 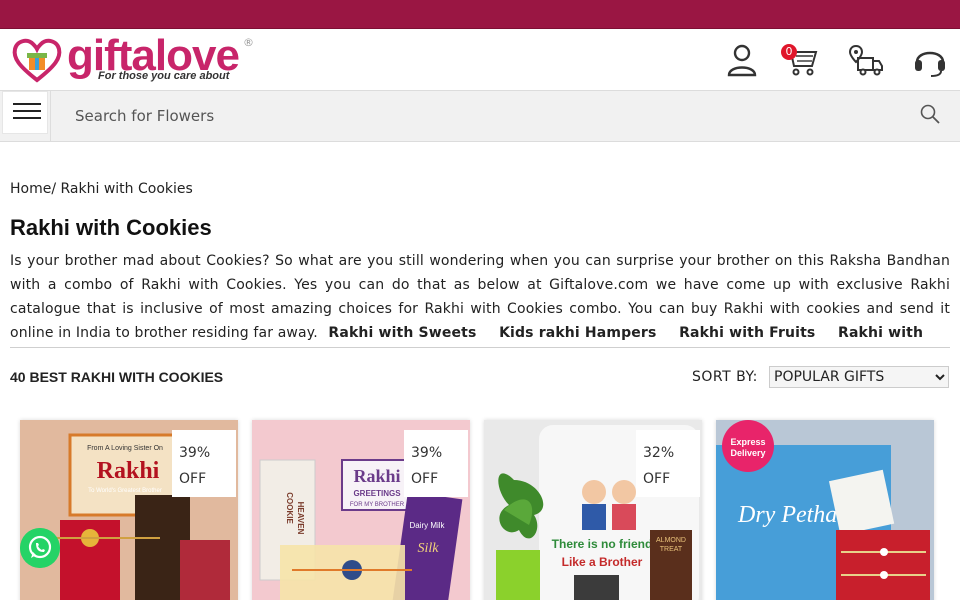 What do you see at coordinates (671, 540) in the screenshot?
I see `image-text: ALMOND` at bounding box center [671, 540].